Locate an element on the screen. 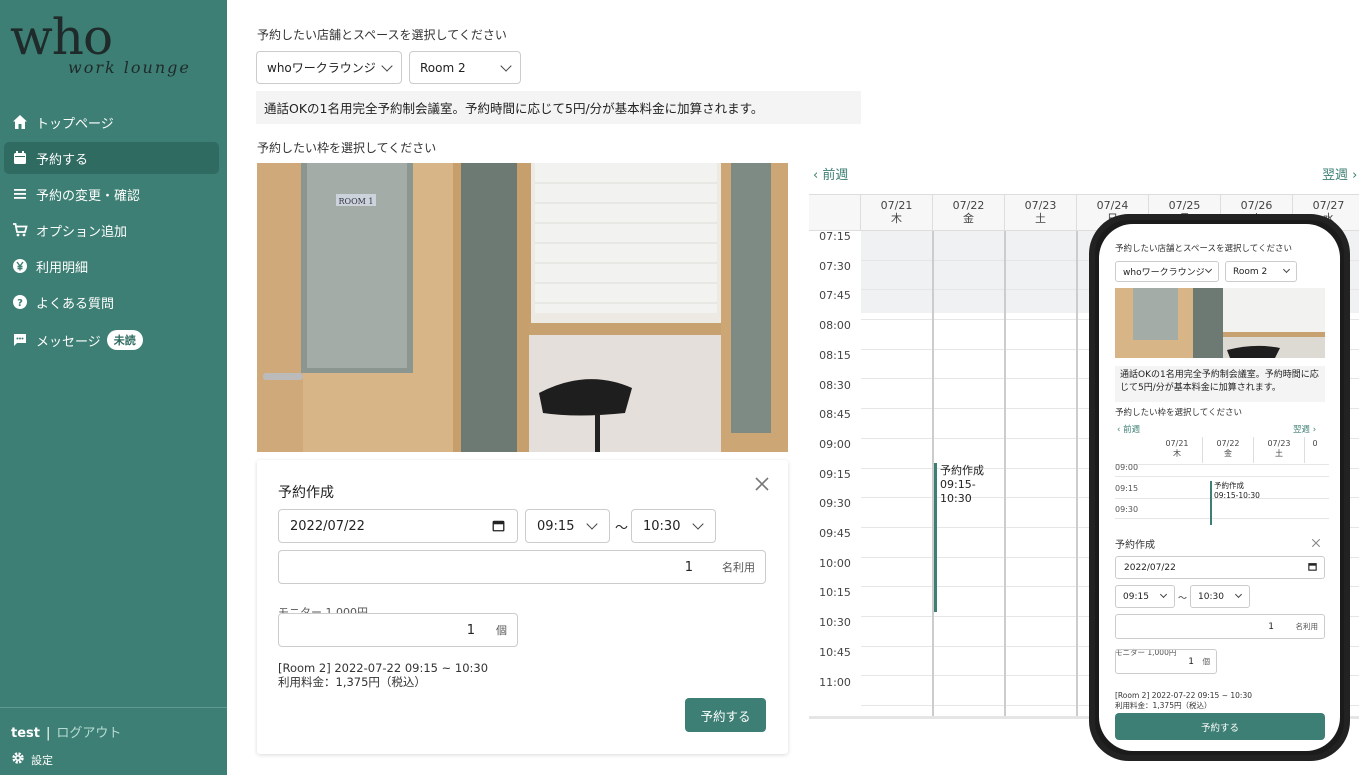 Image resolution: width=1359 pixels, height=775 pixels. phone-option-suffix: 個 is located at coordinates (1206, 661).